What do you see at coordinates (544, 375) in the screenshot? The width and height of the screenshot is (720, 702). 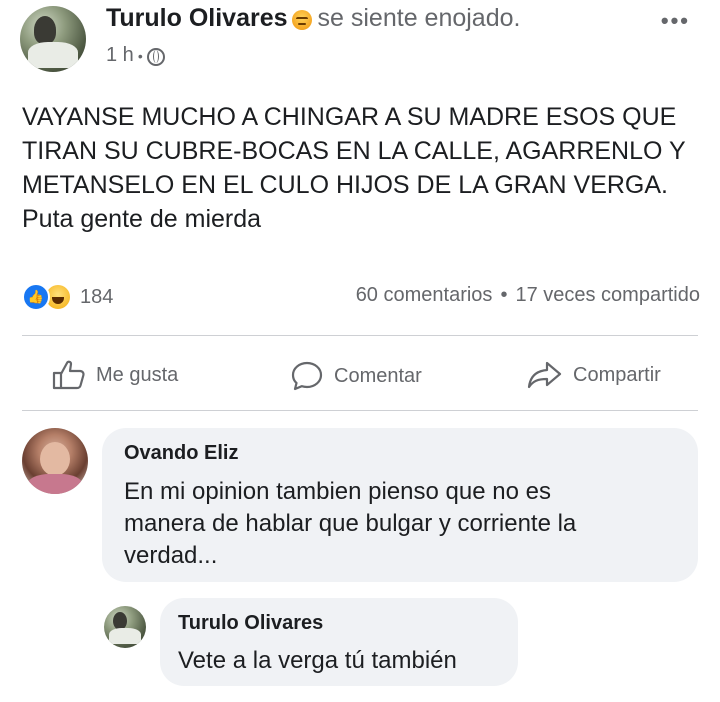 I see `share-arrow-icon` at bounding box center [544, 375].